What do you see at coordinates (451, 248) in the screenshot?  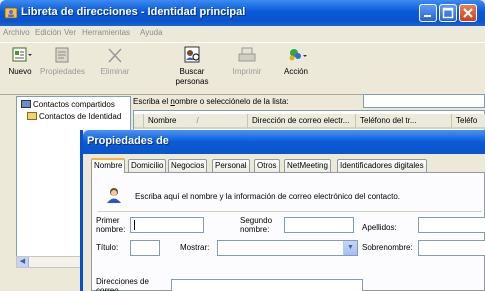 I see `nickname-input` at bounding box center [451, 248].